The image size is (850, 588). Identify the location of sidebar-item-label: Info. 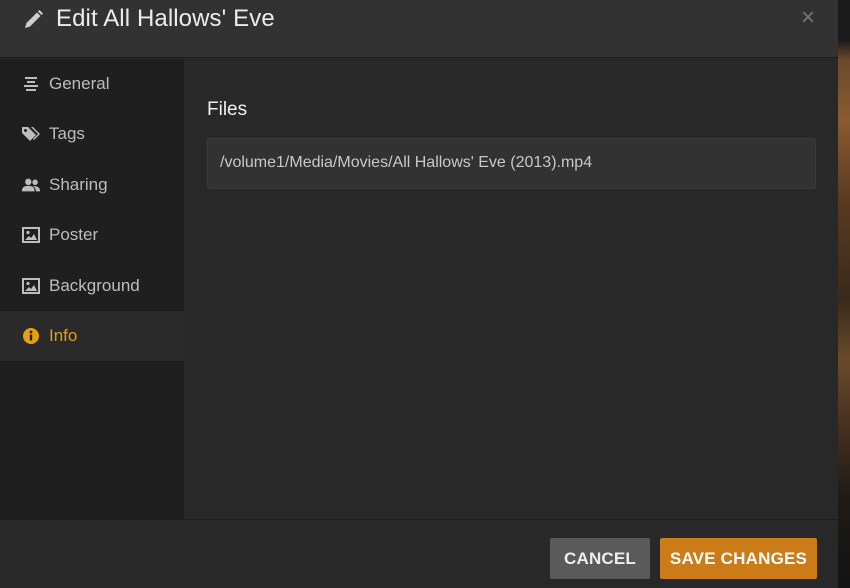
(63, 335).